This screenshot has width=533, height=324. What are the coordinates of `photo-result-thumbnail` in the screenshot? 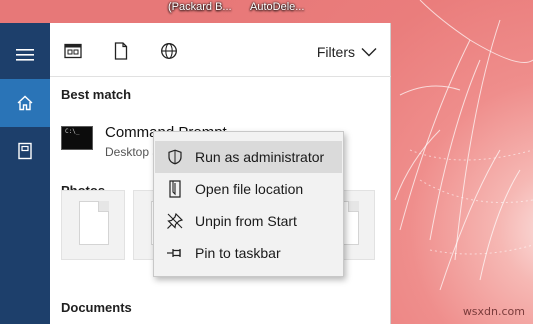 It's located at (93, 225).